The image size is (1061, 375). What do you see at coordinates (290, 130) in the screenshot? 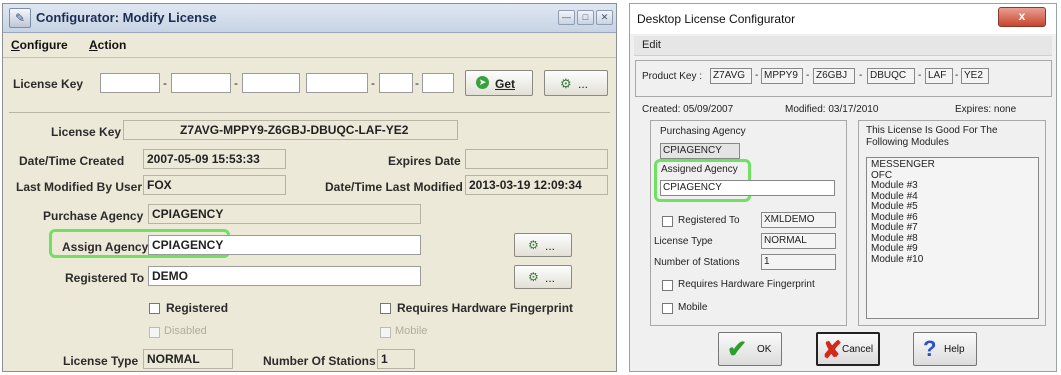
I see `license-key-value: Z7AVG-MPPY9-Z6GBJ-DBUQC-LAF-YE2` at bounding box center [290, 130].